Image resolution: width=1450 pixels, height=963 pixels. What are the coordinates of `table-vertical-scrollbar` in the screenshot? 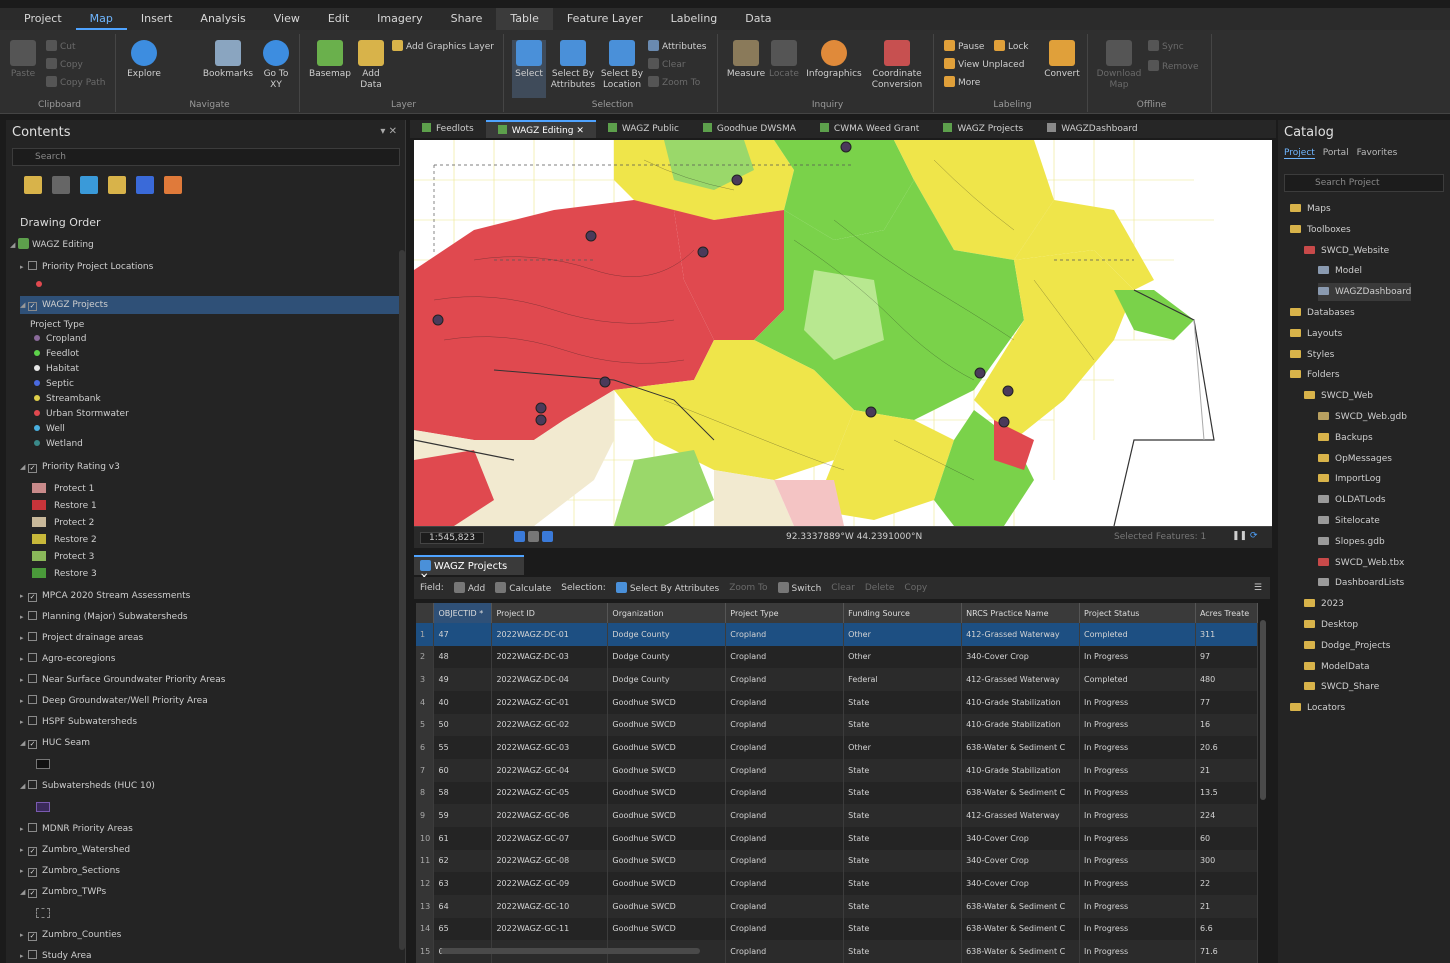 It's located at (1263, 710).